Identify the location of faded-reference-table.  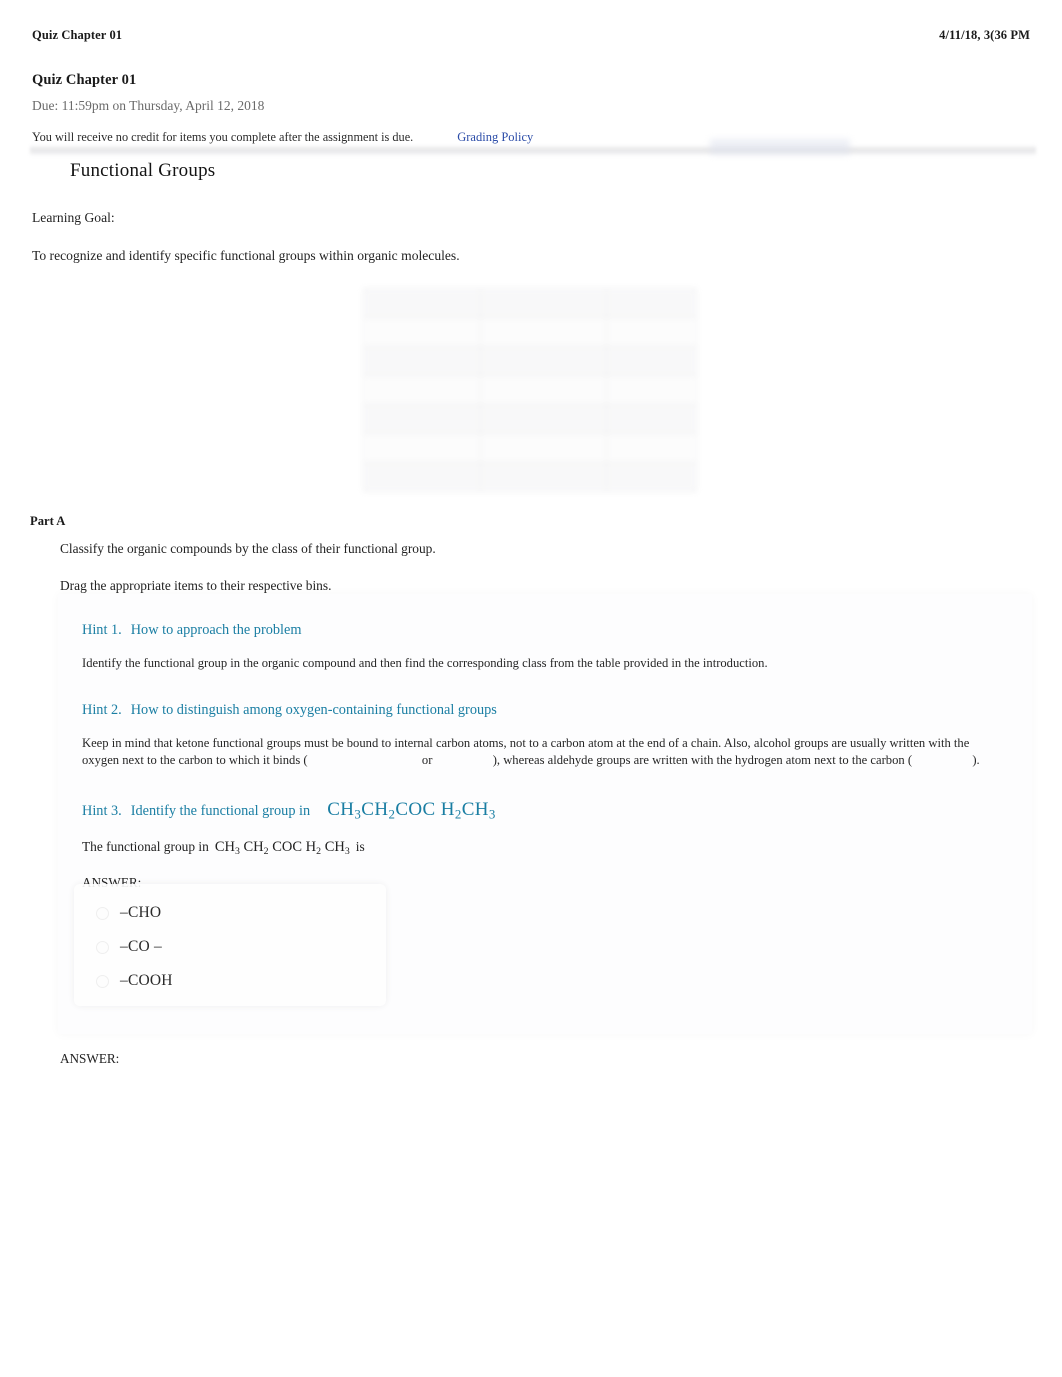
(530, 390).